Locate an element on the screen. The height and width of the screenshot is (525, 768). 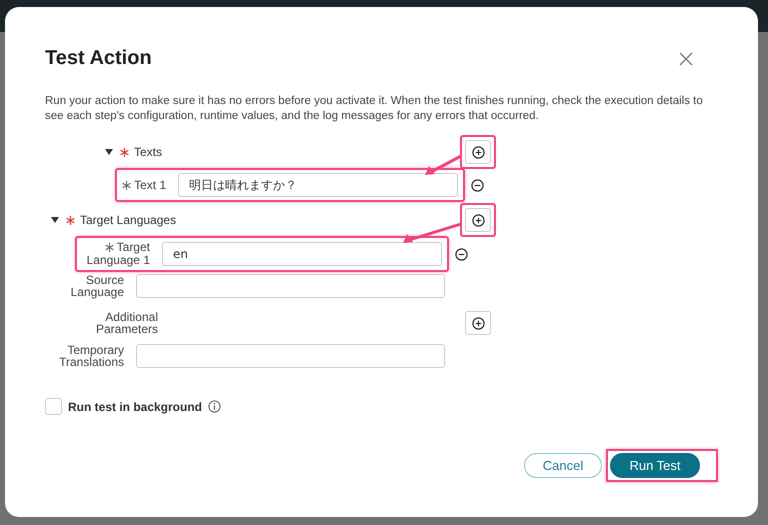
dialog-description: Run your action to make sure it has no errors before you activate it. When the test finishes running, check the execution details to see each step's configuration, runtime values, and the log messages for any errors that occurred. is located at coordinates (374, 109).